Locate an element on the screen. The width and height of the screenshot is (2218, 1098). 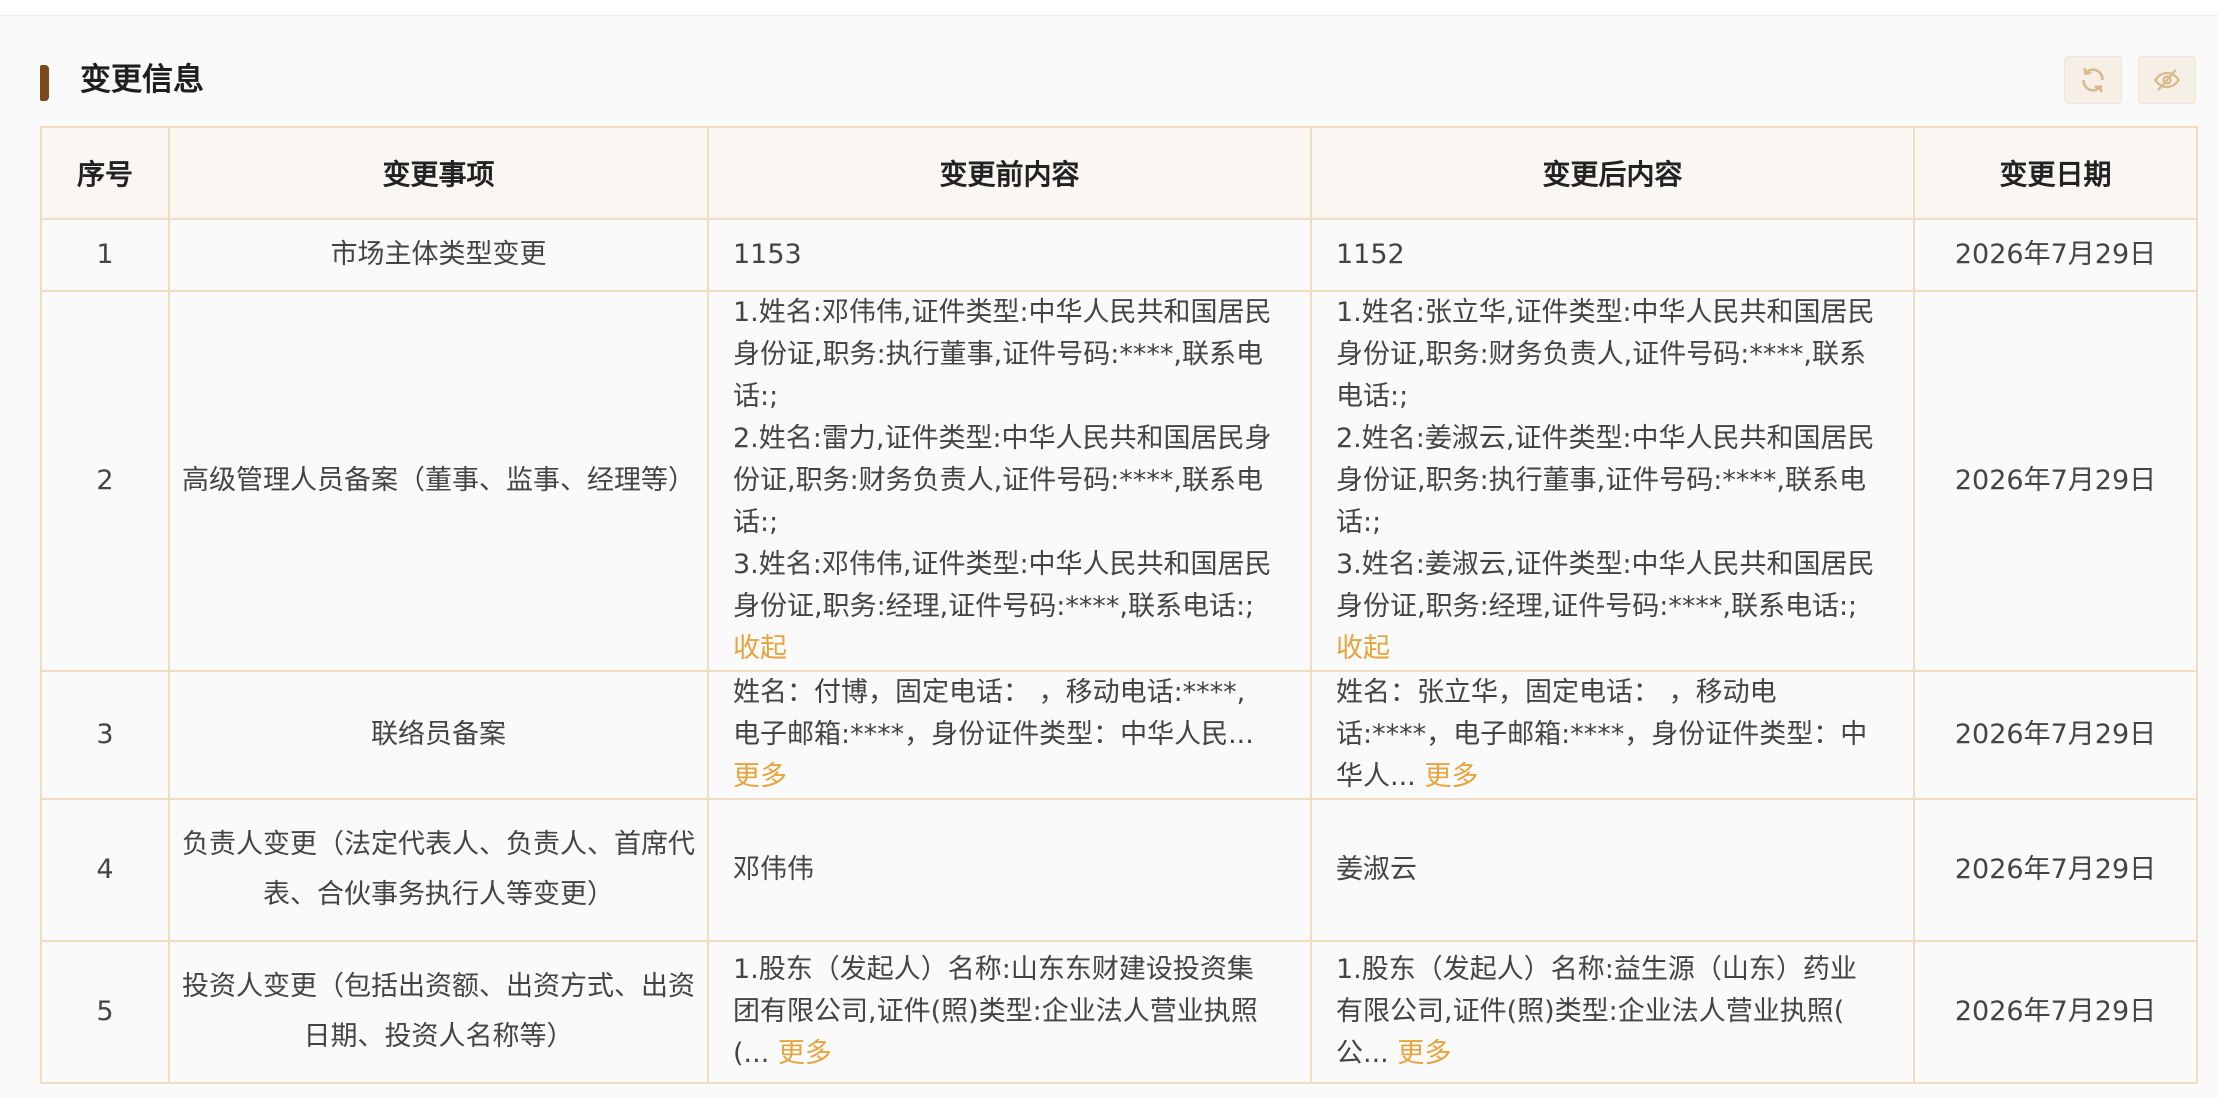
section-header: 变更信息 is located at coordinates (1118, 81).